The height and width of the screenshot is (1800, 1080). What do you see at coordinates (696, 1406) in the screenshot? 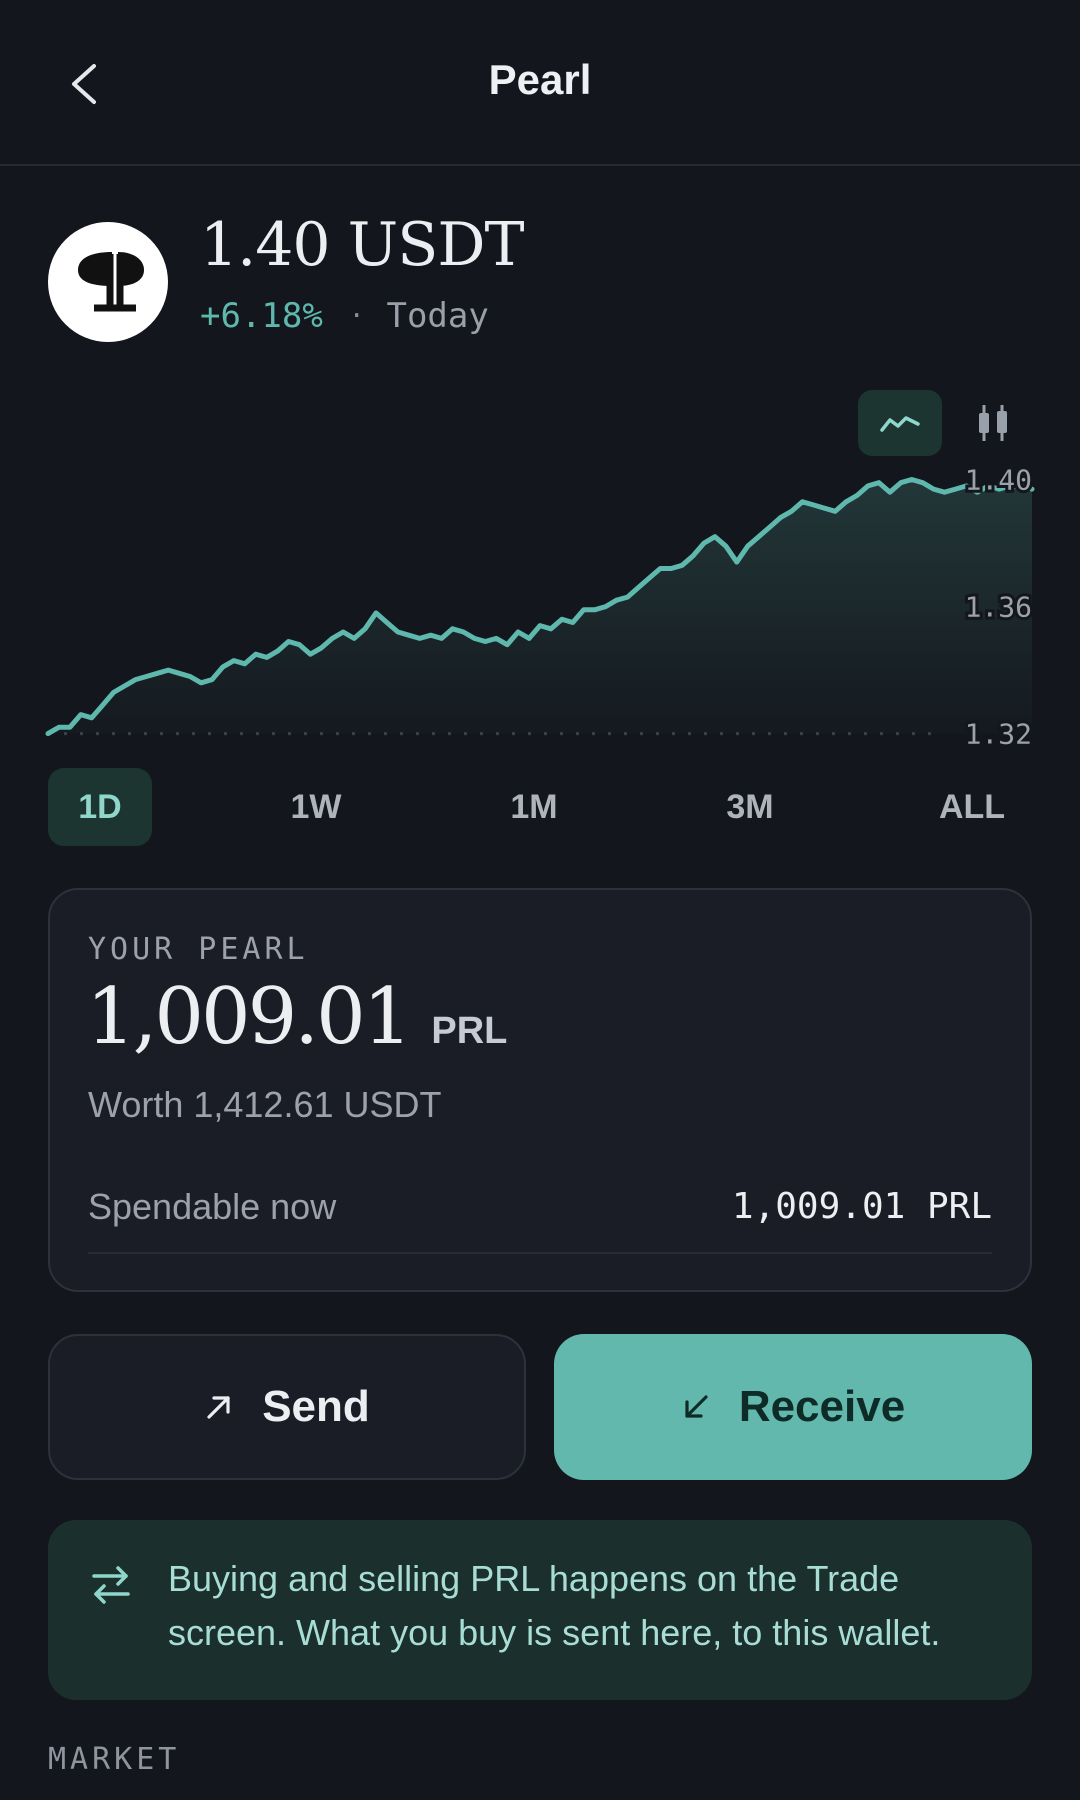
I see `arrow-down-left-icon` at bounding box center [696, 1406].